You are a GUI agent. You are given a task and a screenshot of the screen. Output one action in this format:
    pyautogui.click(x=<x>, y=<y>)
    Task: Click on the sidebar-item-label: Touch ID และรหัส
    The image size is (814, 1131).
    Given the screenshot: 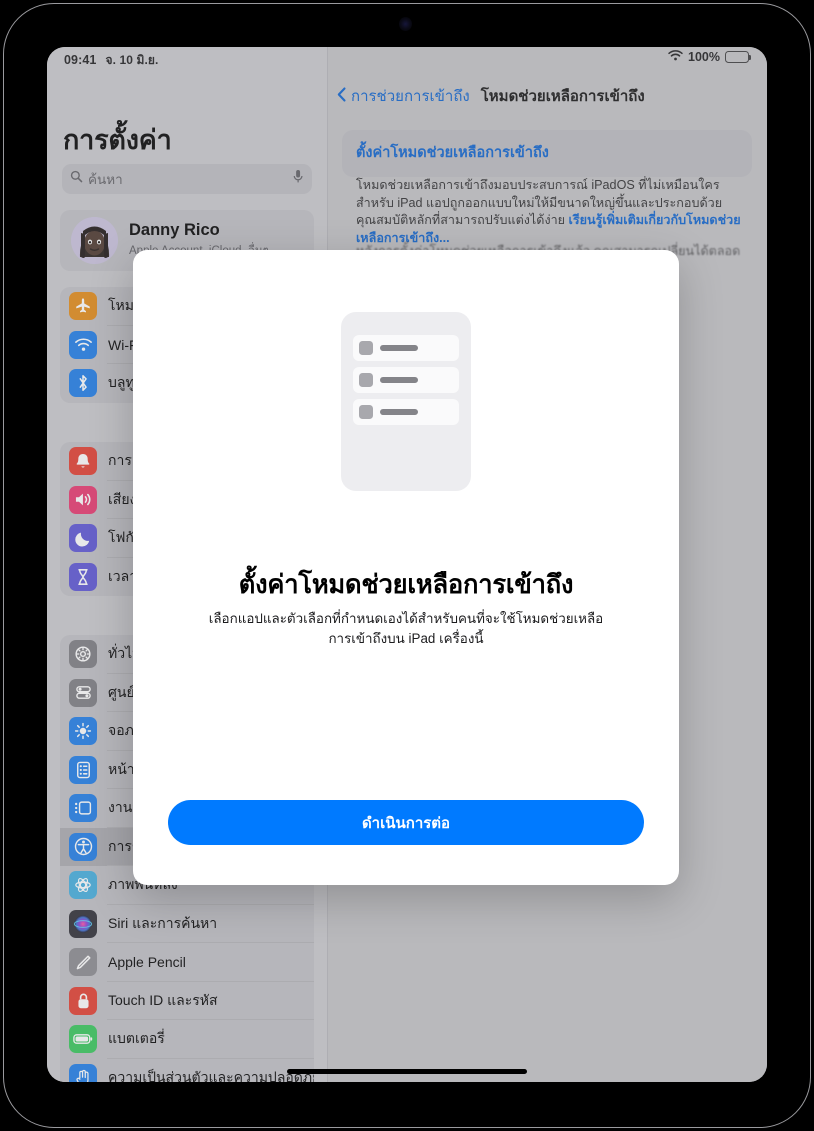 What is the action you would take?
    pyautogui.click(x=163, y=999)
    